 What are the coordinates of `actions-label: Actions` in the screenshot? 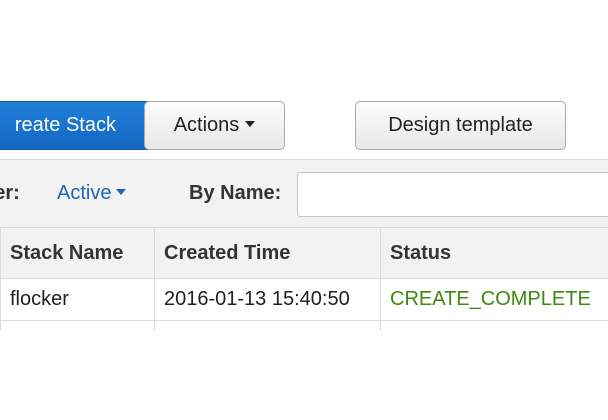 It's located at (206, 125).